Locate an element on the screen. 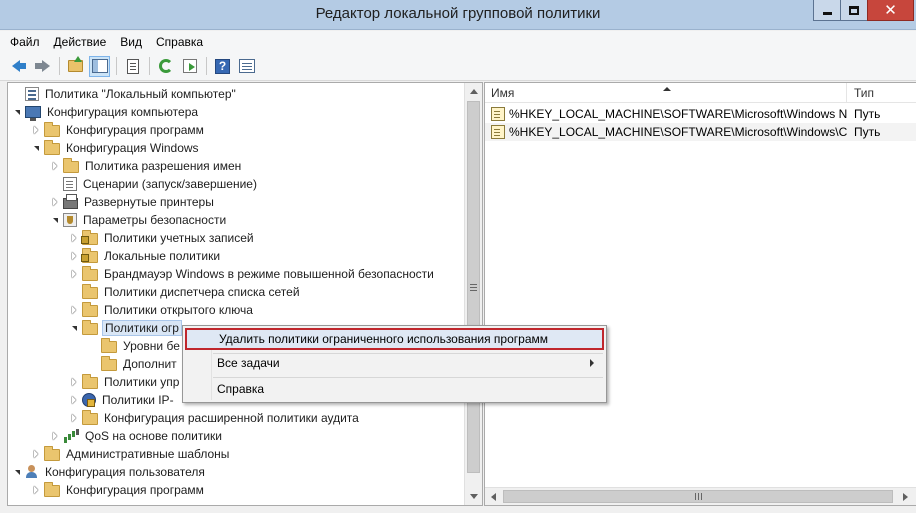  column-type-header: Тип is located at coordinates (882, 93).